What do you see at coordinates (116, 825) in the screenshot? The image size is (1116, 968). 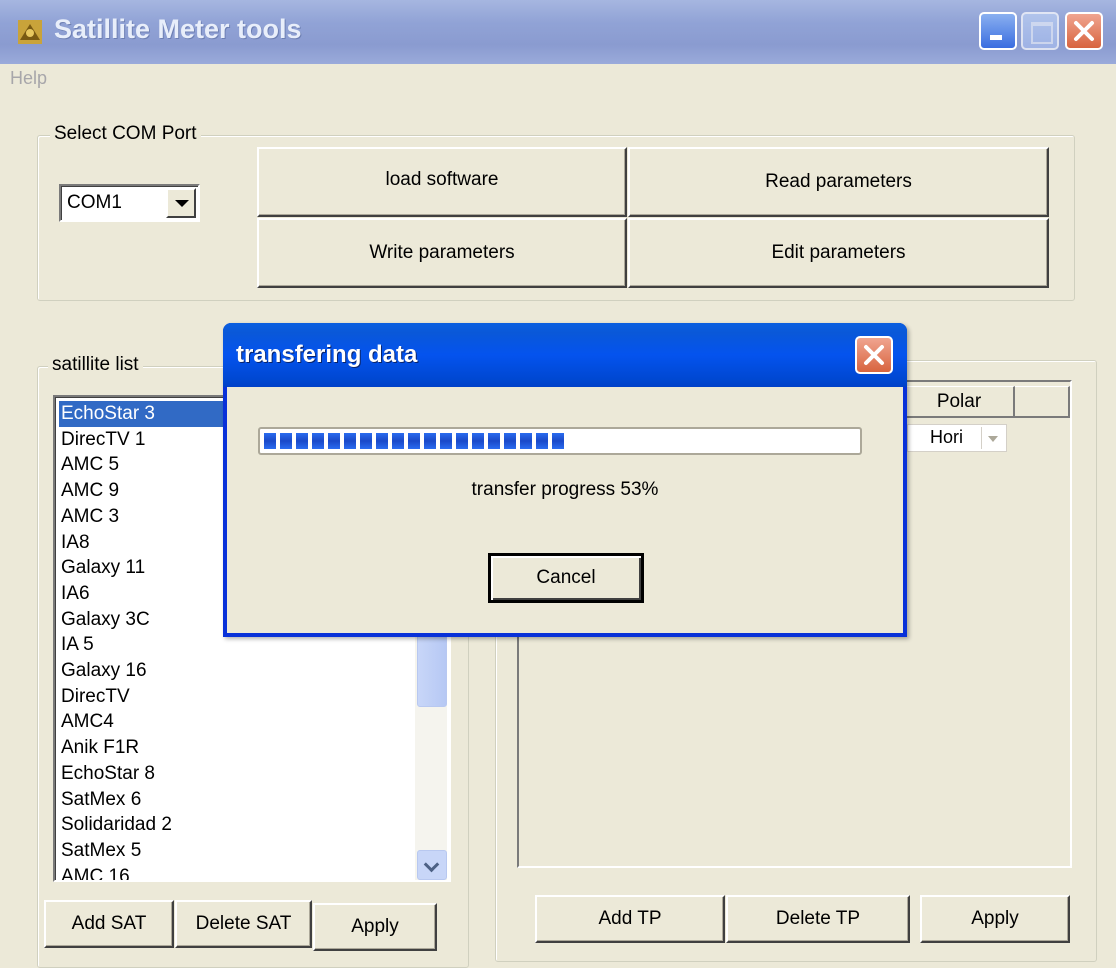 I see `satellite-list-item: Solidaridad 2` at bounding box center [116, 825].